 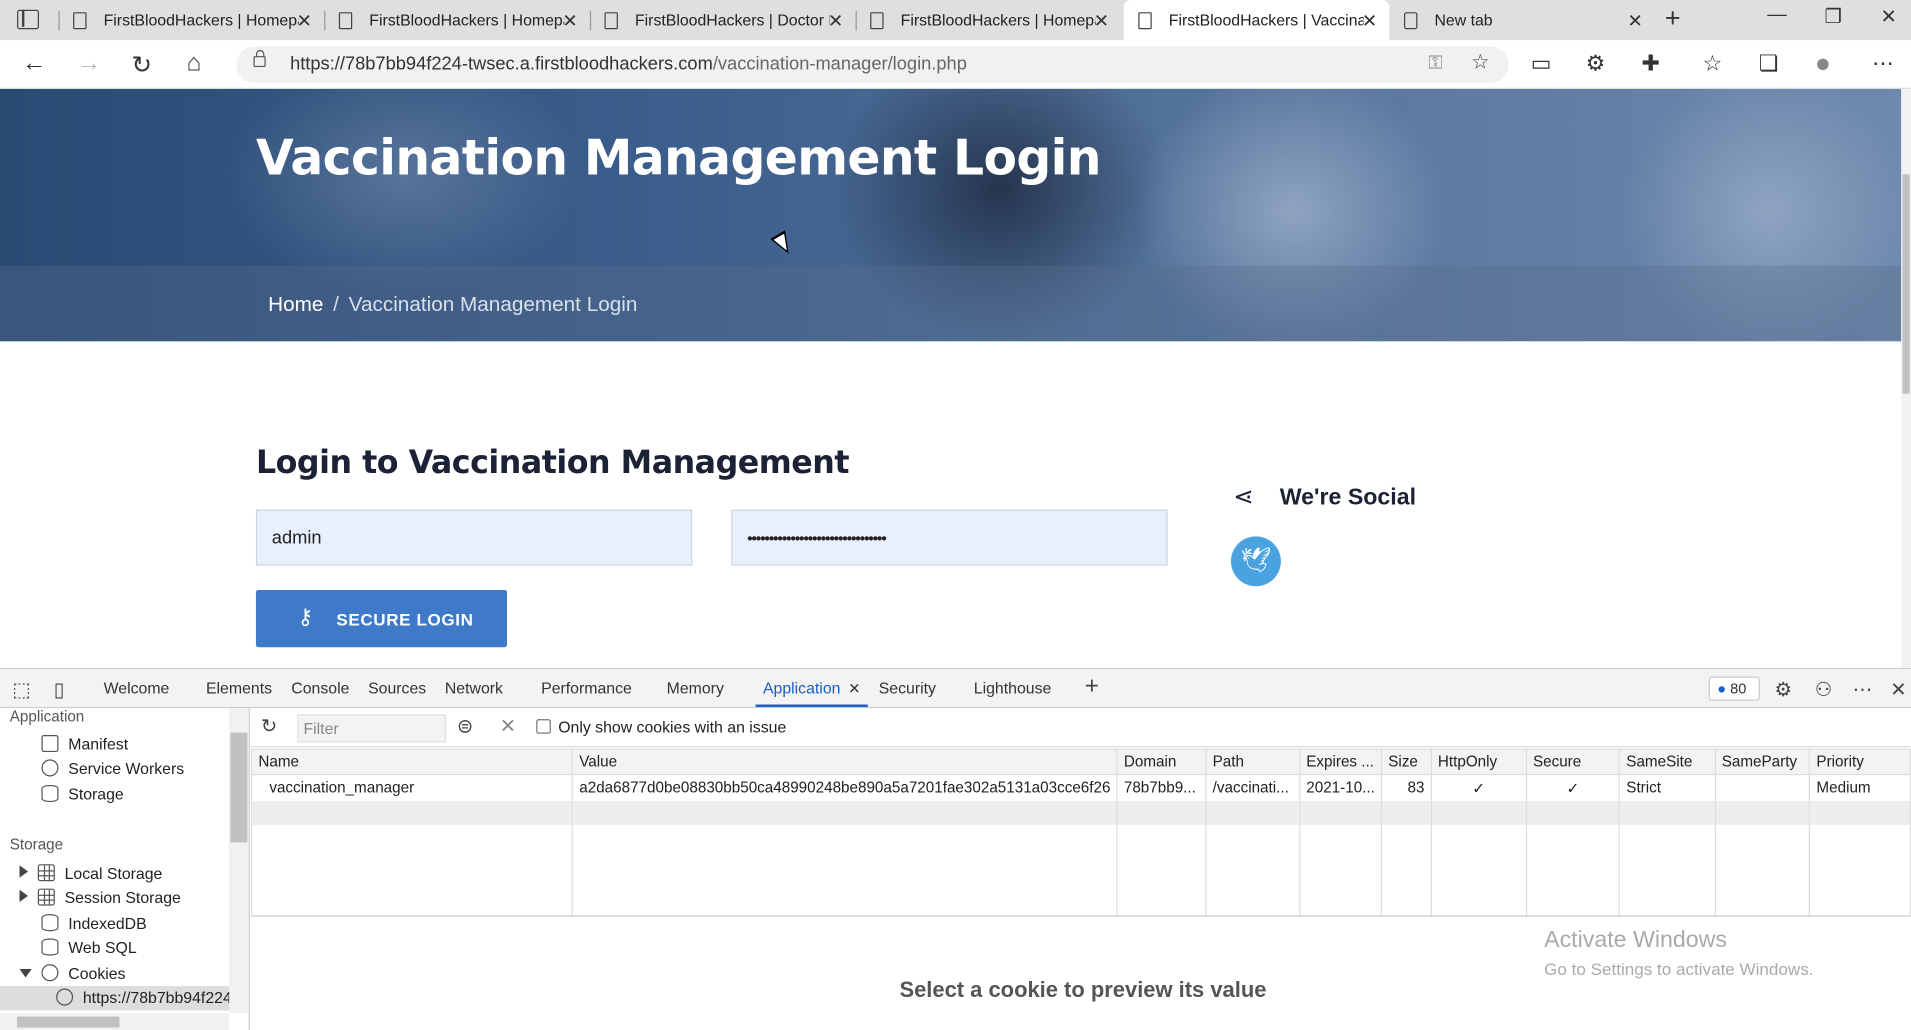 What do you see at coordinates (474, 537) in the screenshot?
I see `username-field: admin` at bounding box center [474, 537].